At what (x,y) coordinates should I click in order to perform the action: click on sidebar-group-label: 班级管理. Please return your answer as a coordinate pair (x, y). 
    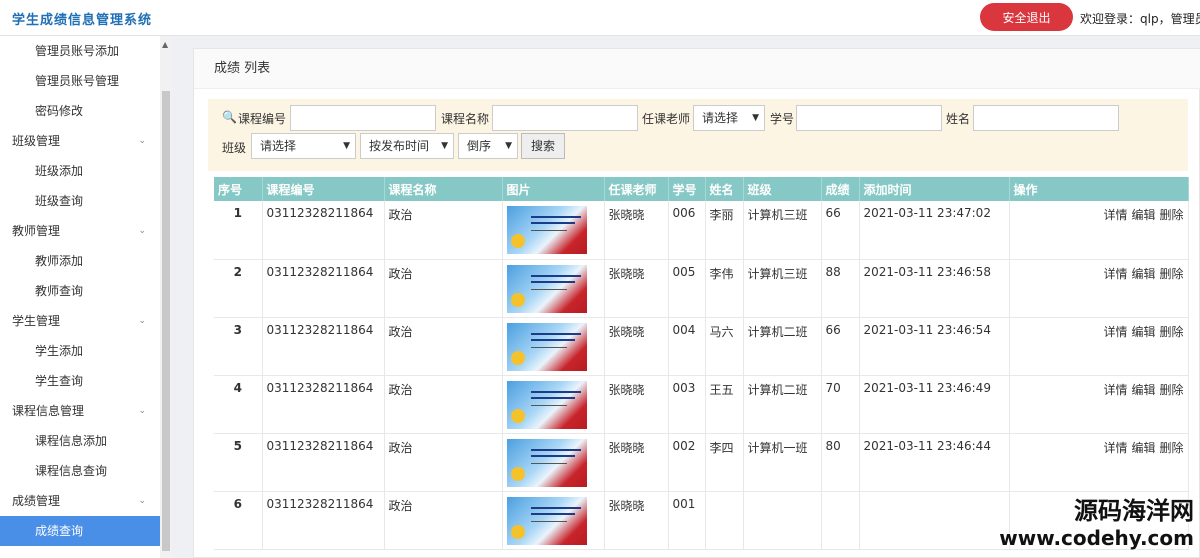
    Looking at the image, I should click on (36, 141).